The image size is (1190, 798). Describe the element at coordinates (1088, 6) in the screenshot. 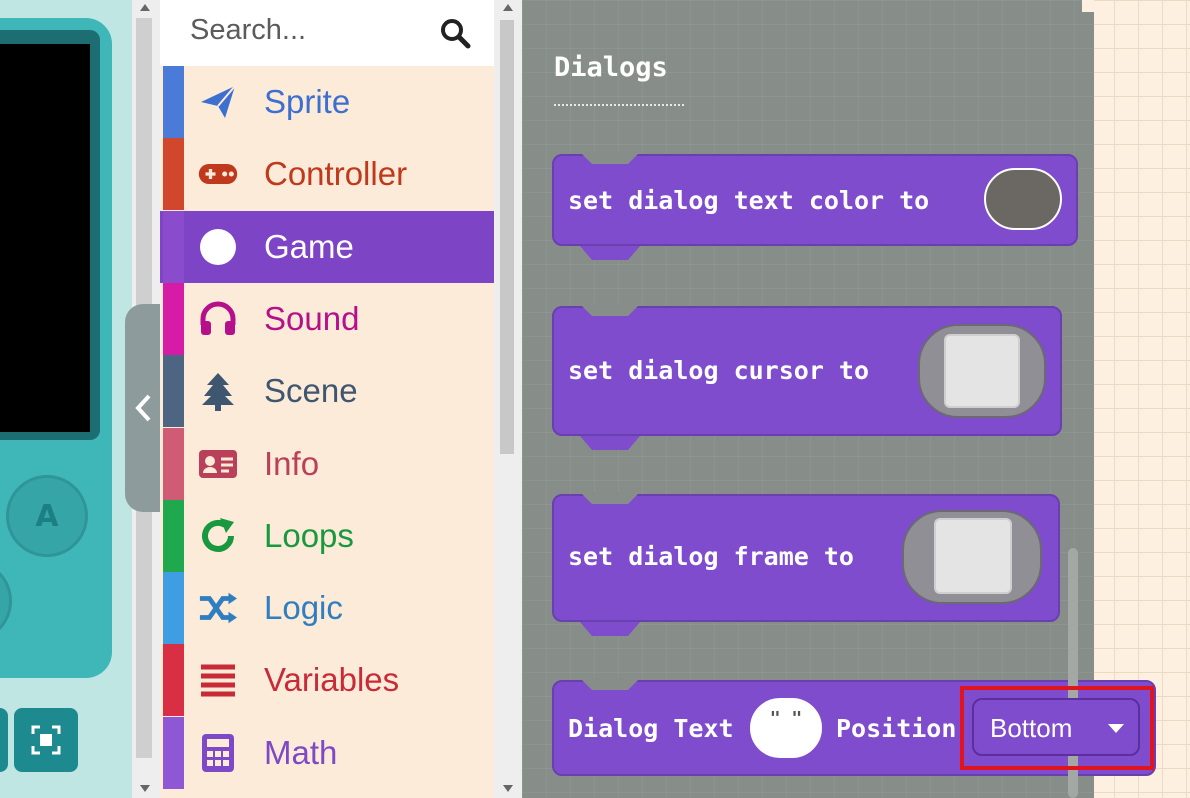

I see `flyout-corner` at that location.